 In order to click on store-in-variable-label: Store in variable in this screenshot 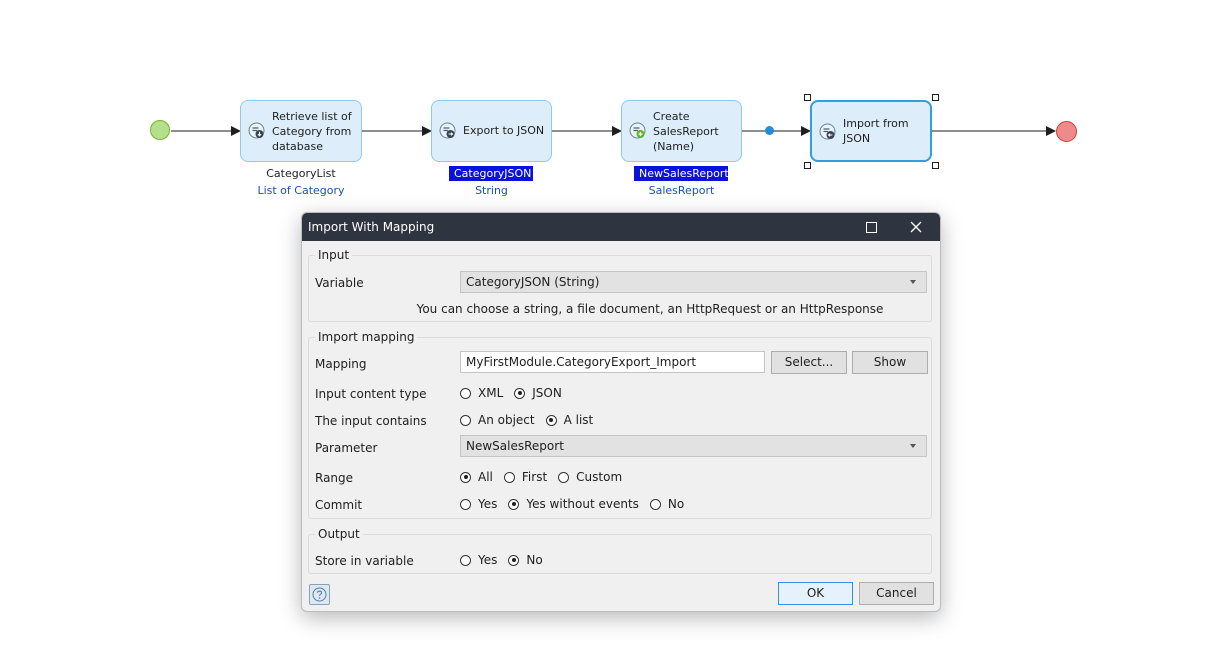, I will do `click(364, 561)`.